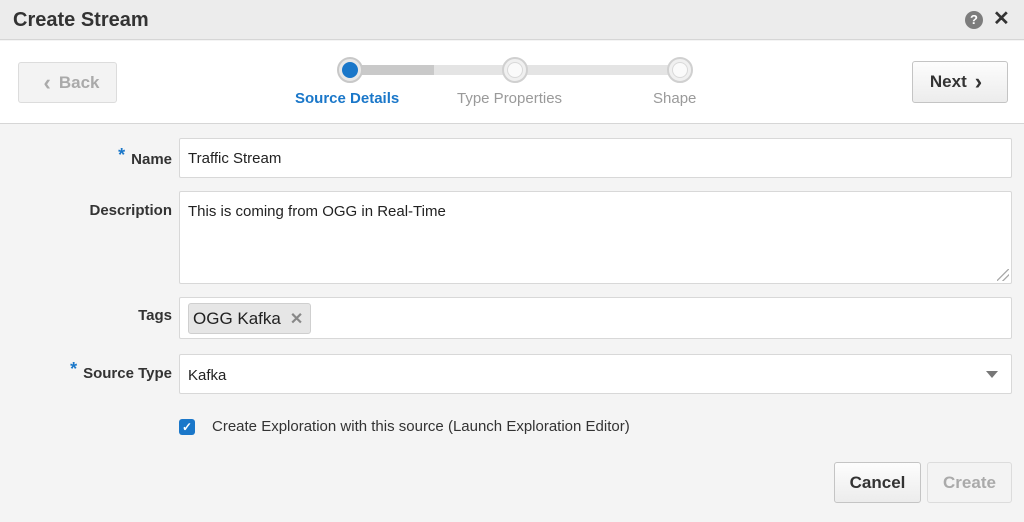  I want to click on step-label-type-properties: Type Properties, so click(509, 98).